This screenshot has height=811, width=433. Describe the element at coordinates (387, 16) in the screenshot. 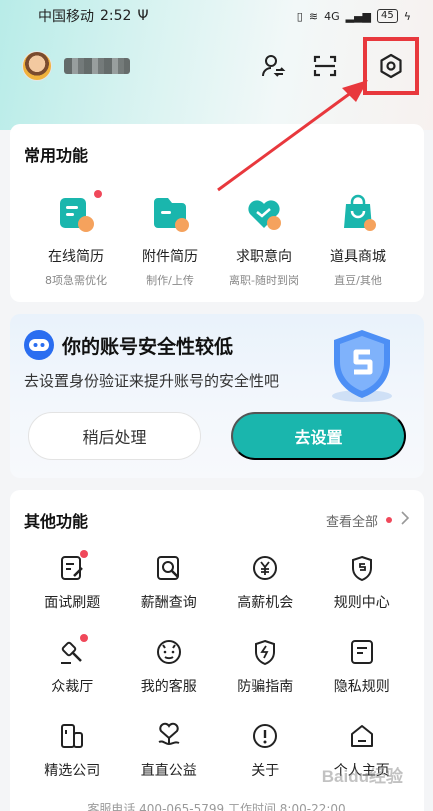

I see `battery-level: 45` at that location.